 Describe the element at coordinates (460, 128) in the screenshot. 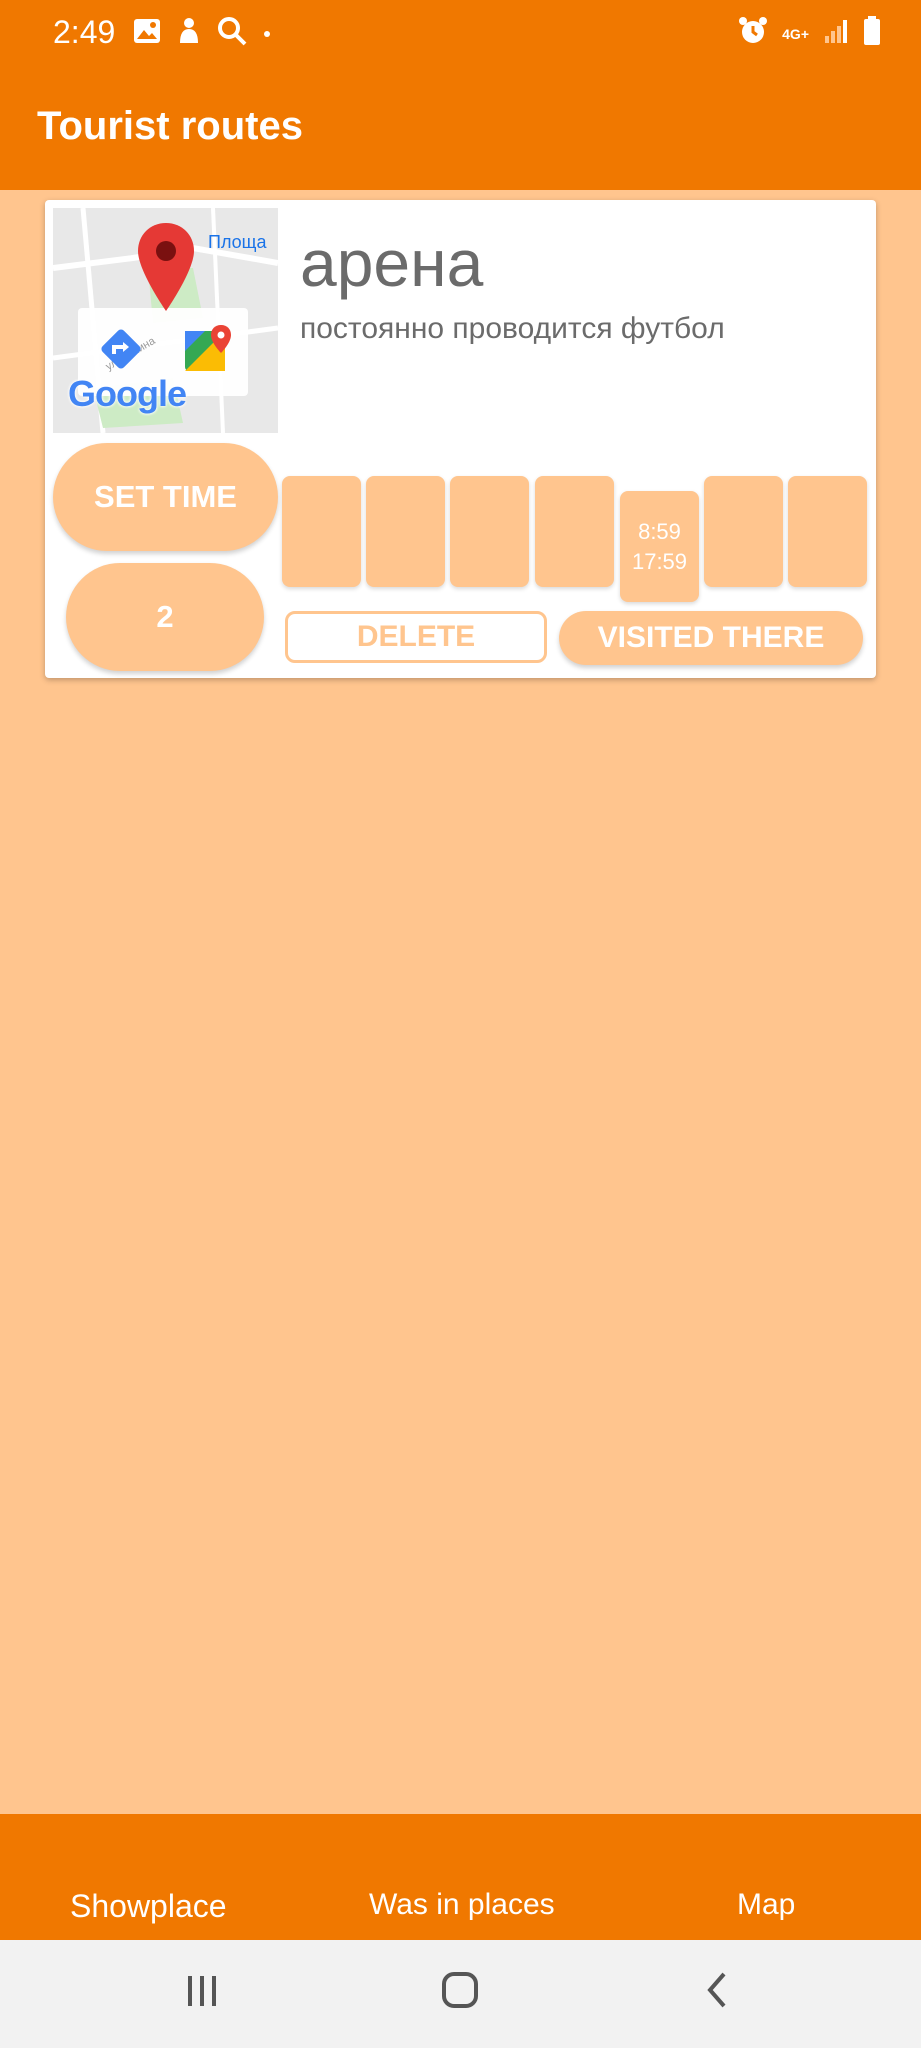

I see `app-bar: Tourist routes` at that location.